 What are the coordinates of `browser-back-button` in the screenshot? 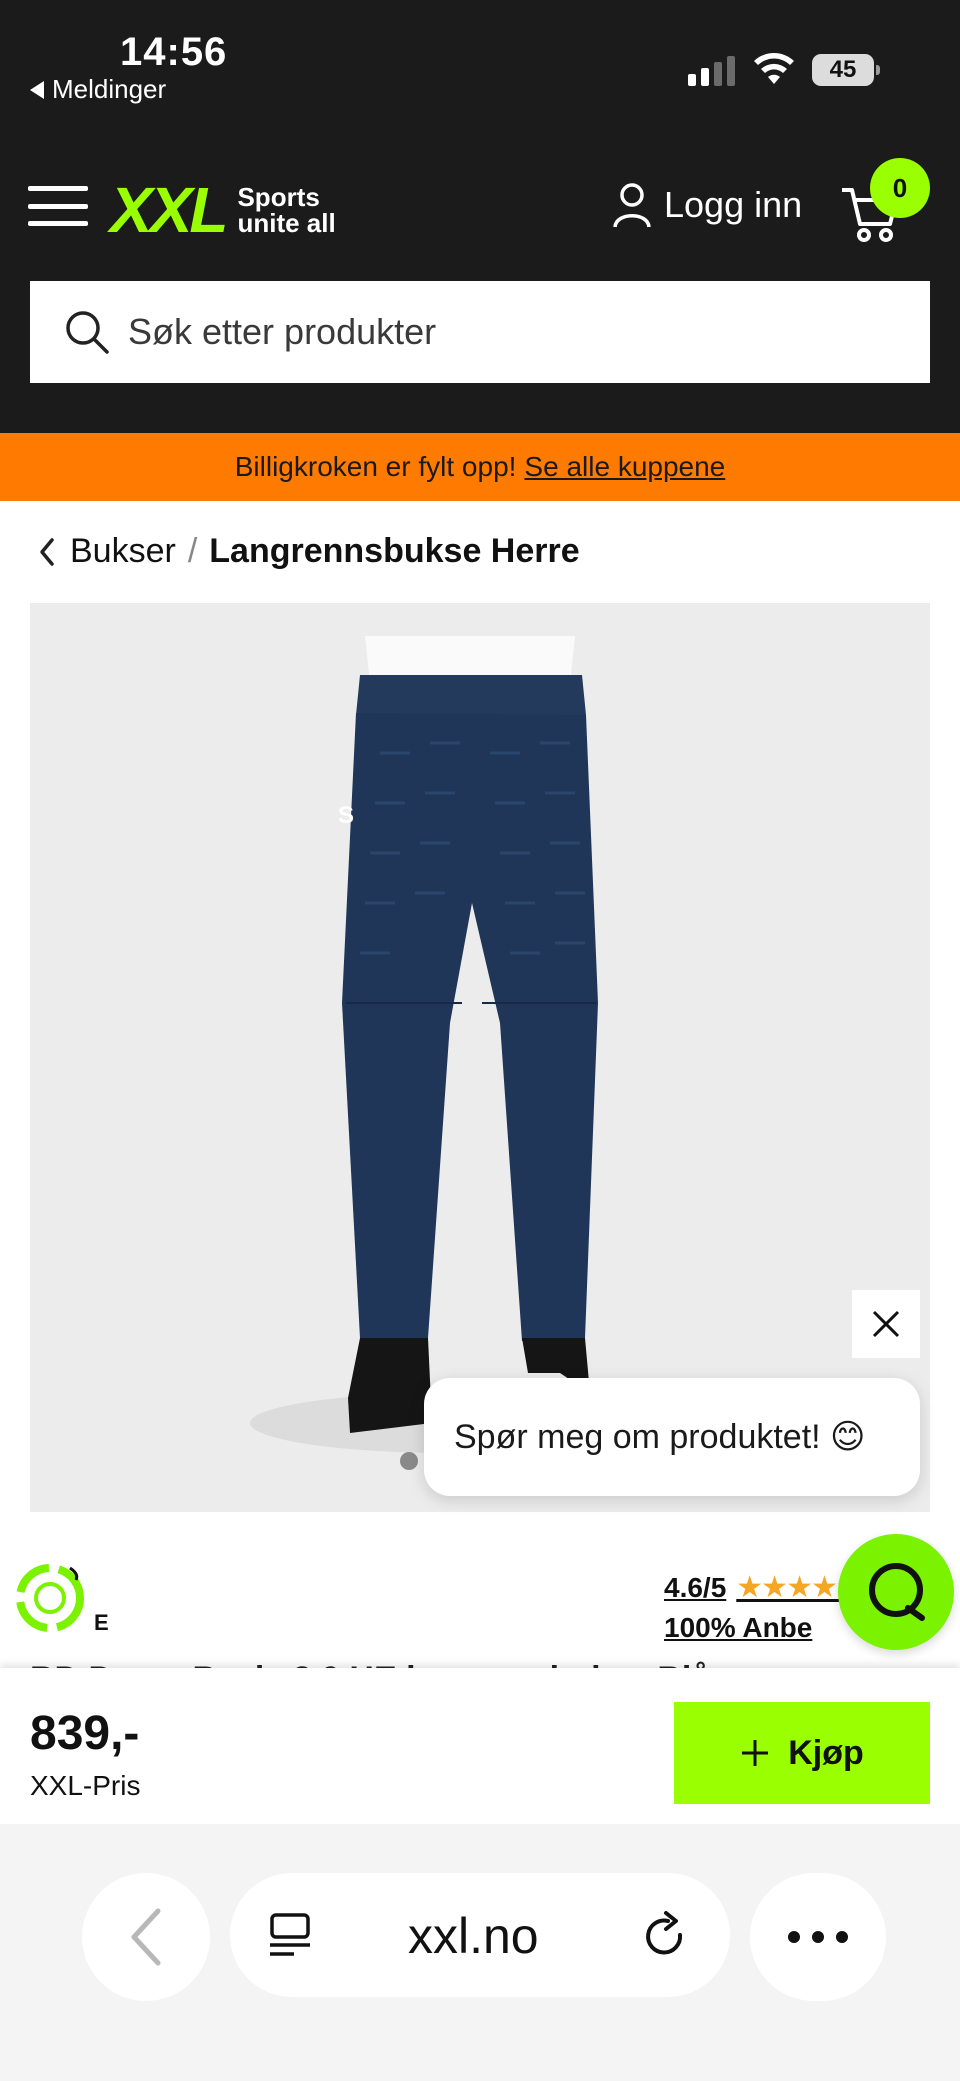 It's located at (146, 1937).